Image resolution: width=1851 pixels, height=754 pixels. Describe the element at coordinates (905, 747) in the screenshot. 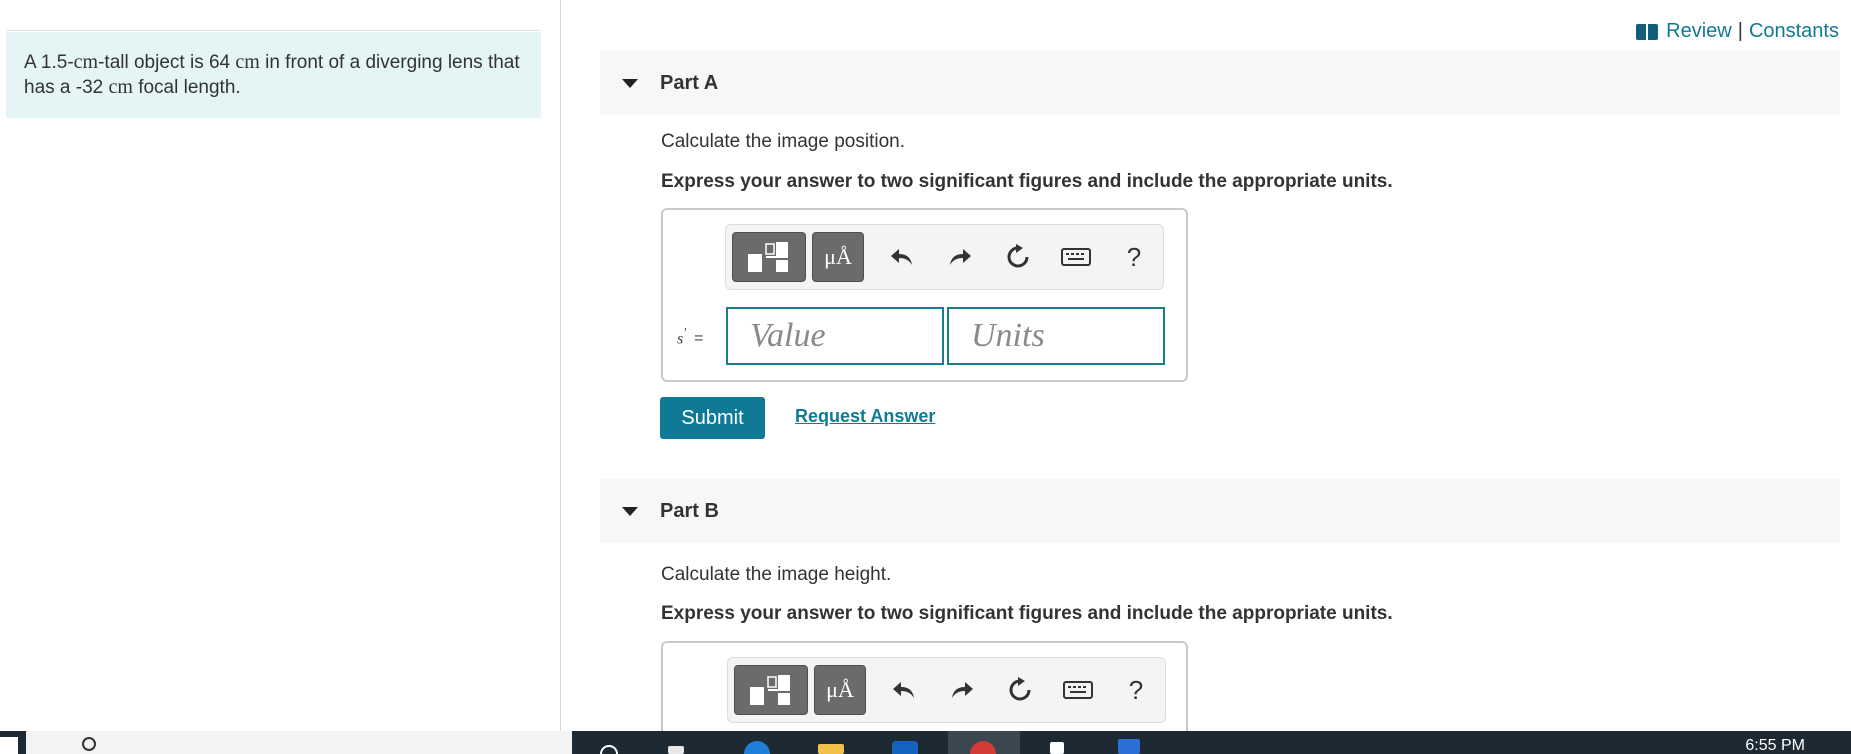

I see `store-icon` at that location.